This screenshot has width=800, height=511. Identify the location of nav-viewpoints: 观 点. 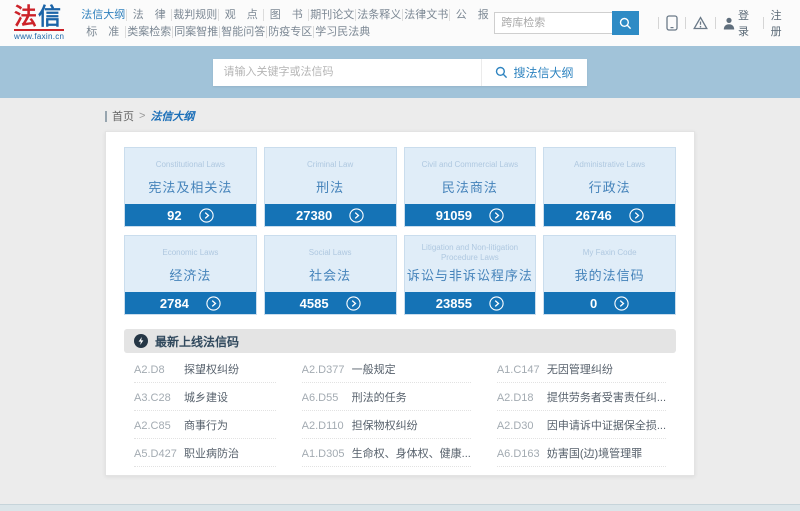
(240, 14).